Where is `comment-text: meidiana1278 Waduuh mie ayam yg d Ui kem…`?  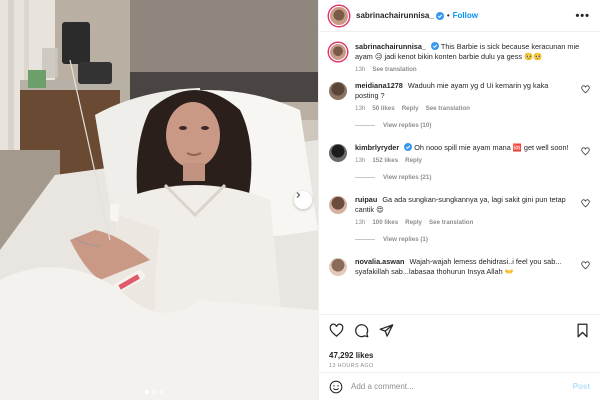
comment-text: meidiana1278 Waduuh mie ayam yg d Ui kem… is located at coordinates (464, 91).